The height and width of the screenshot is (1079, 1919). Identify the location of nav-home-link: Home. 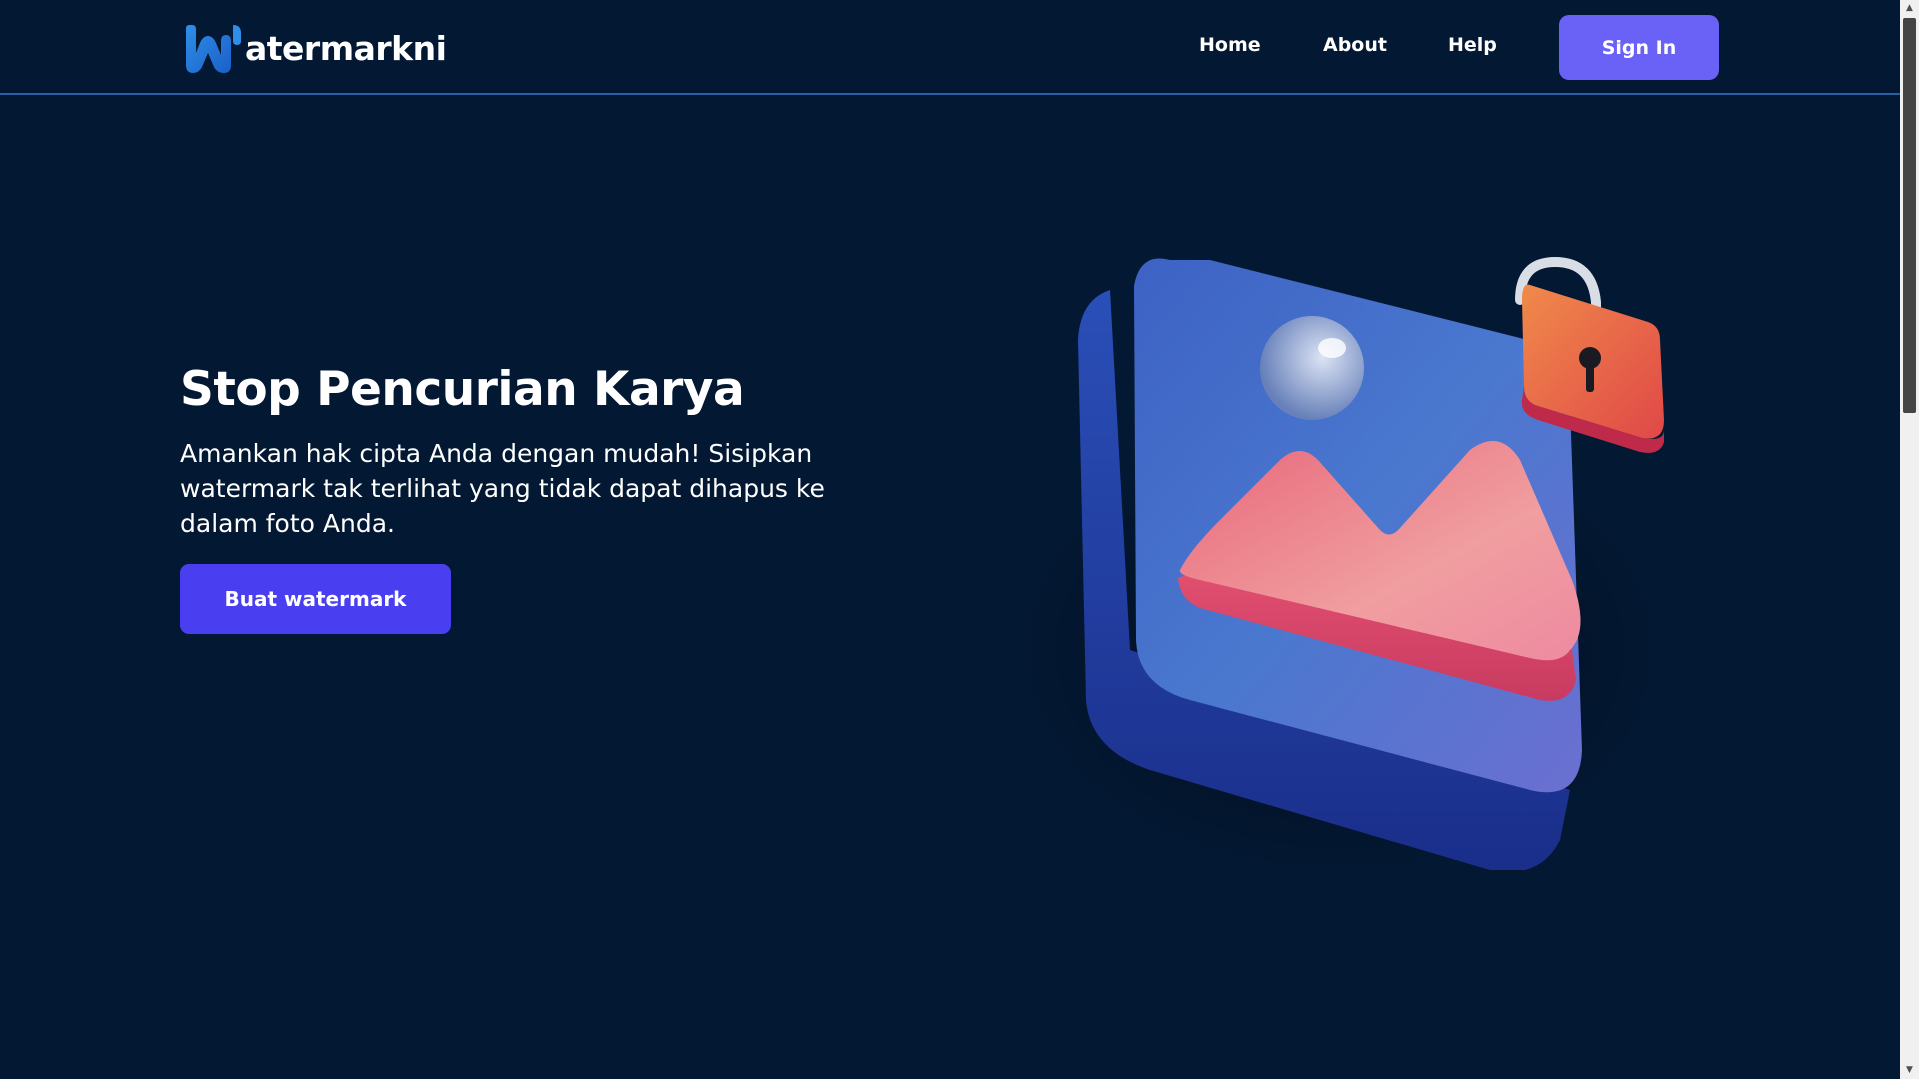
(1230, 45).